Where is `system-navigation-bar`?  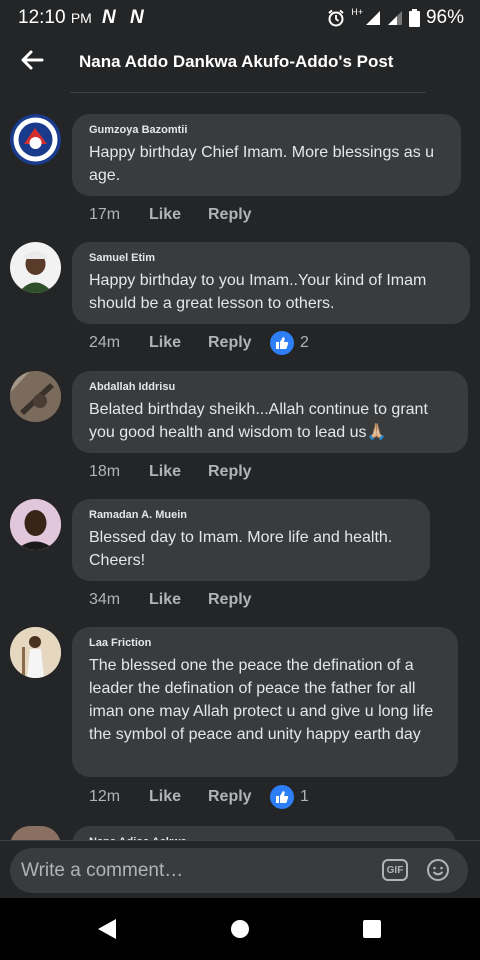
system-navigation-bar is located at coordinates (240, 929).